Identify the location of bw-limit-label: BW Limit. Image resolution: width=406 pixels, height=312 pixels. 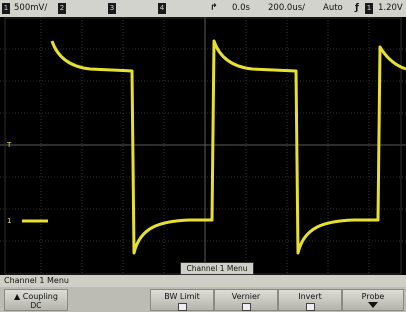
(182, 296).